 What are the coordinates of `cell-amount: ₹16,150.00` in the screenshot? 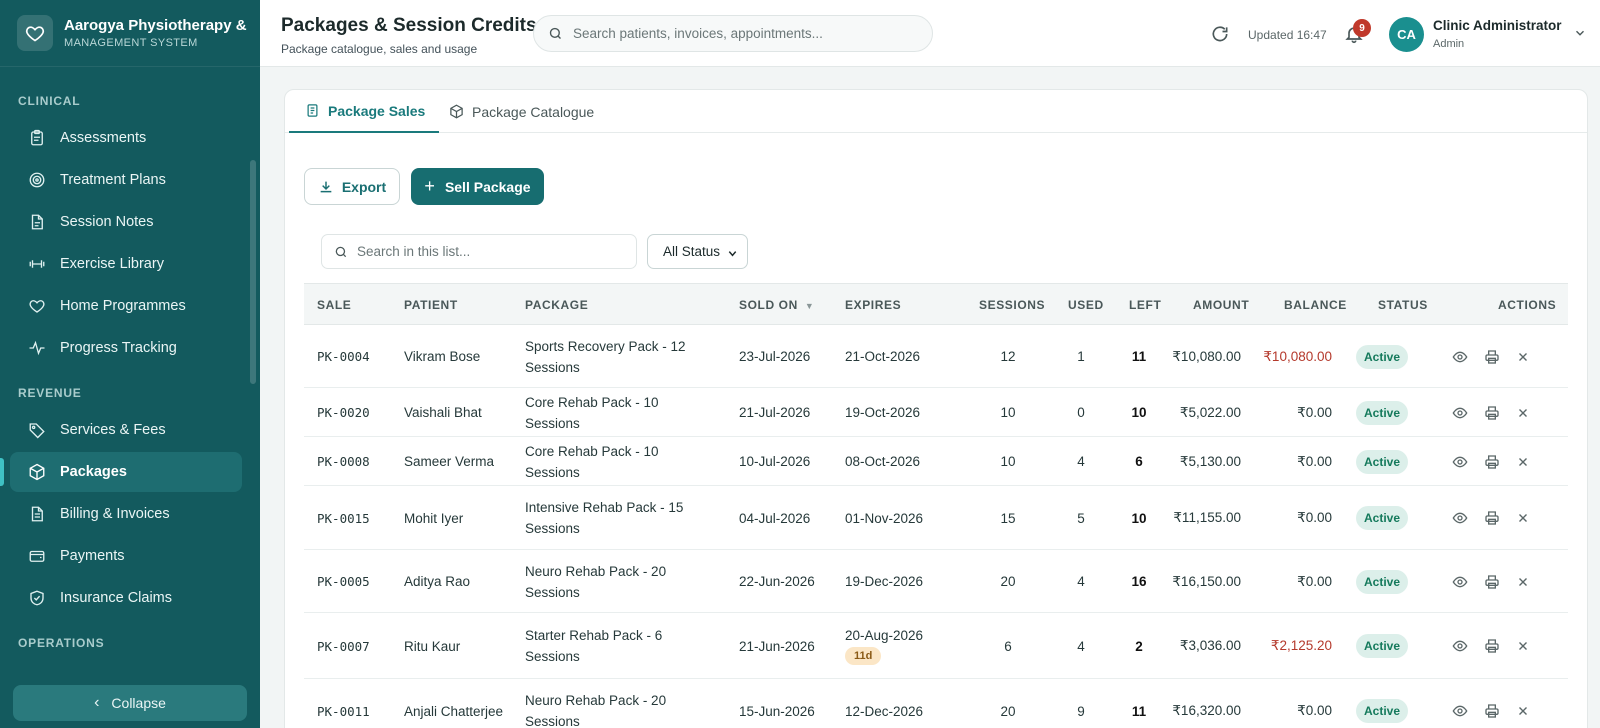 It's located at (1206, 581).